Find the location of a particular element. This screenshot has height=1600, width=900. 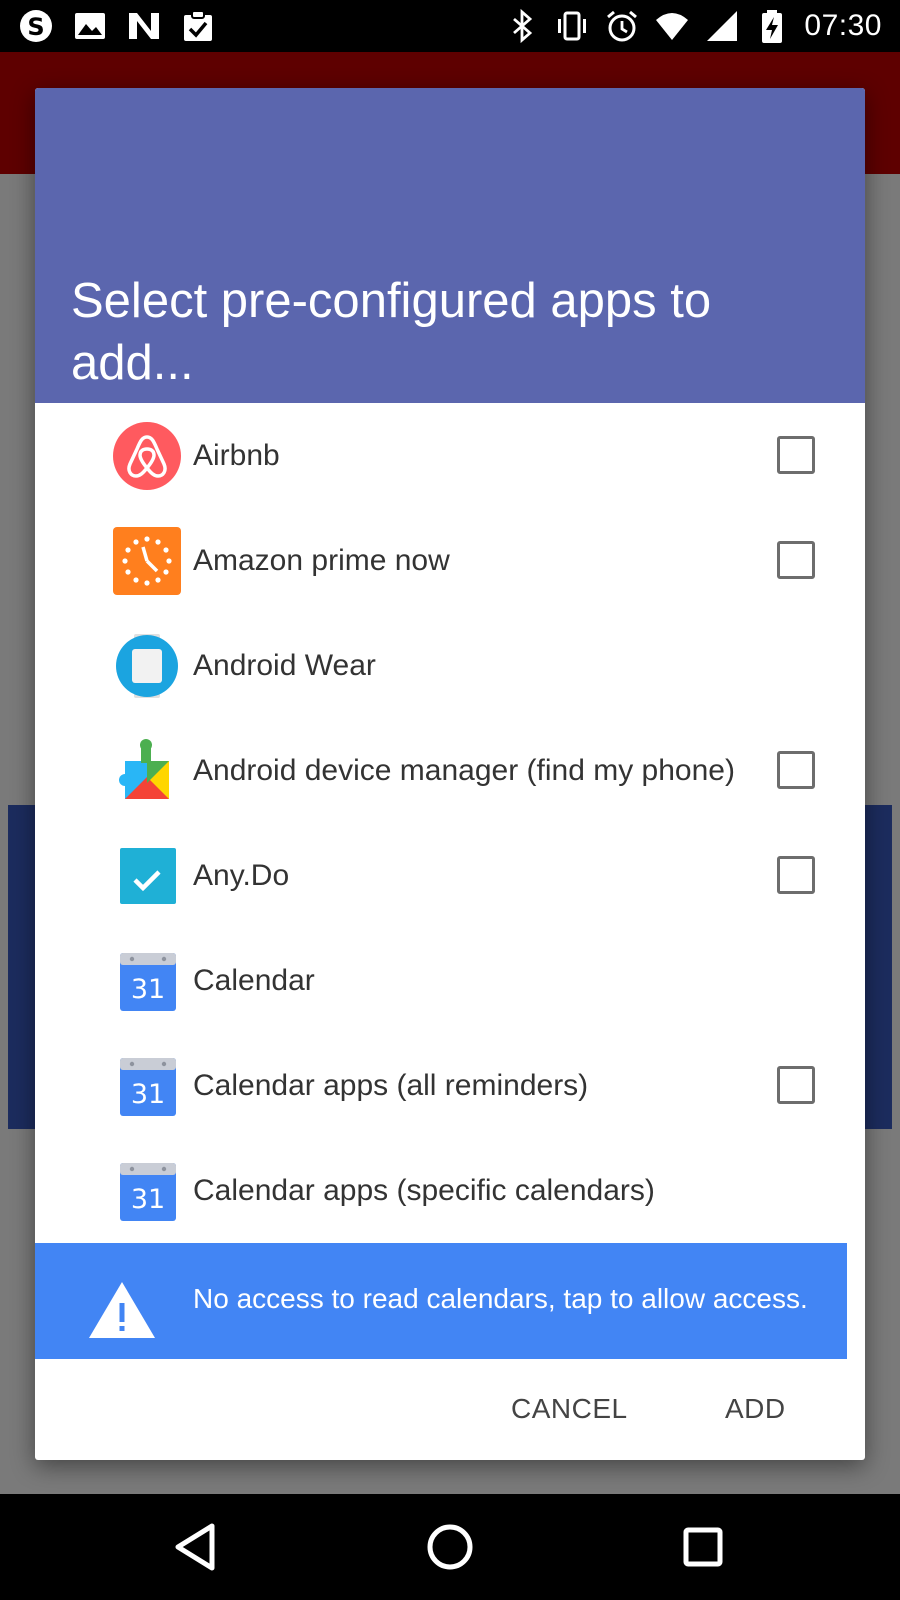

anydo-icon is located at coordinates (148, 876).